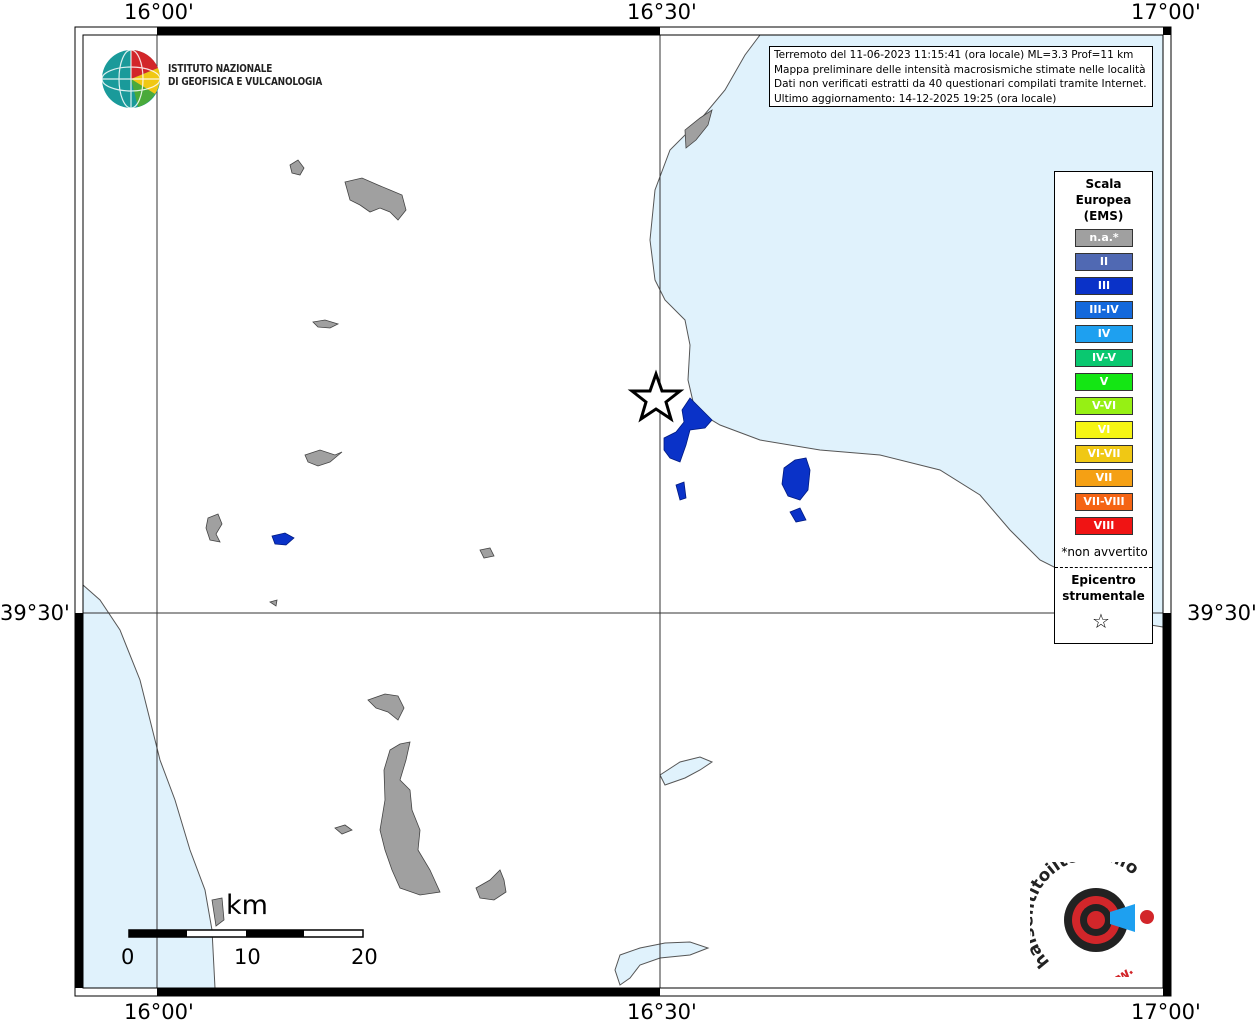  Describe the element at coordinates (159, 12) in the screenshot. I see `top-tick-16-00: 16°00'` at that location.